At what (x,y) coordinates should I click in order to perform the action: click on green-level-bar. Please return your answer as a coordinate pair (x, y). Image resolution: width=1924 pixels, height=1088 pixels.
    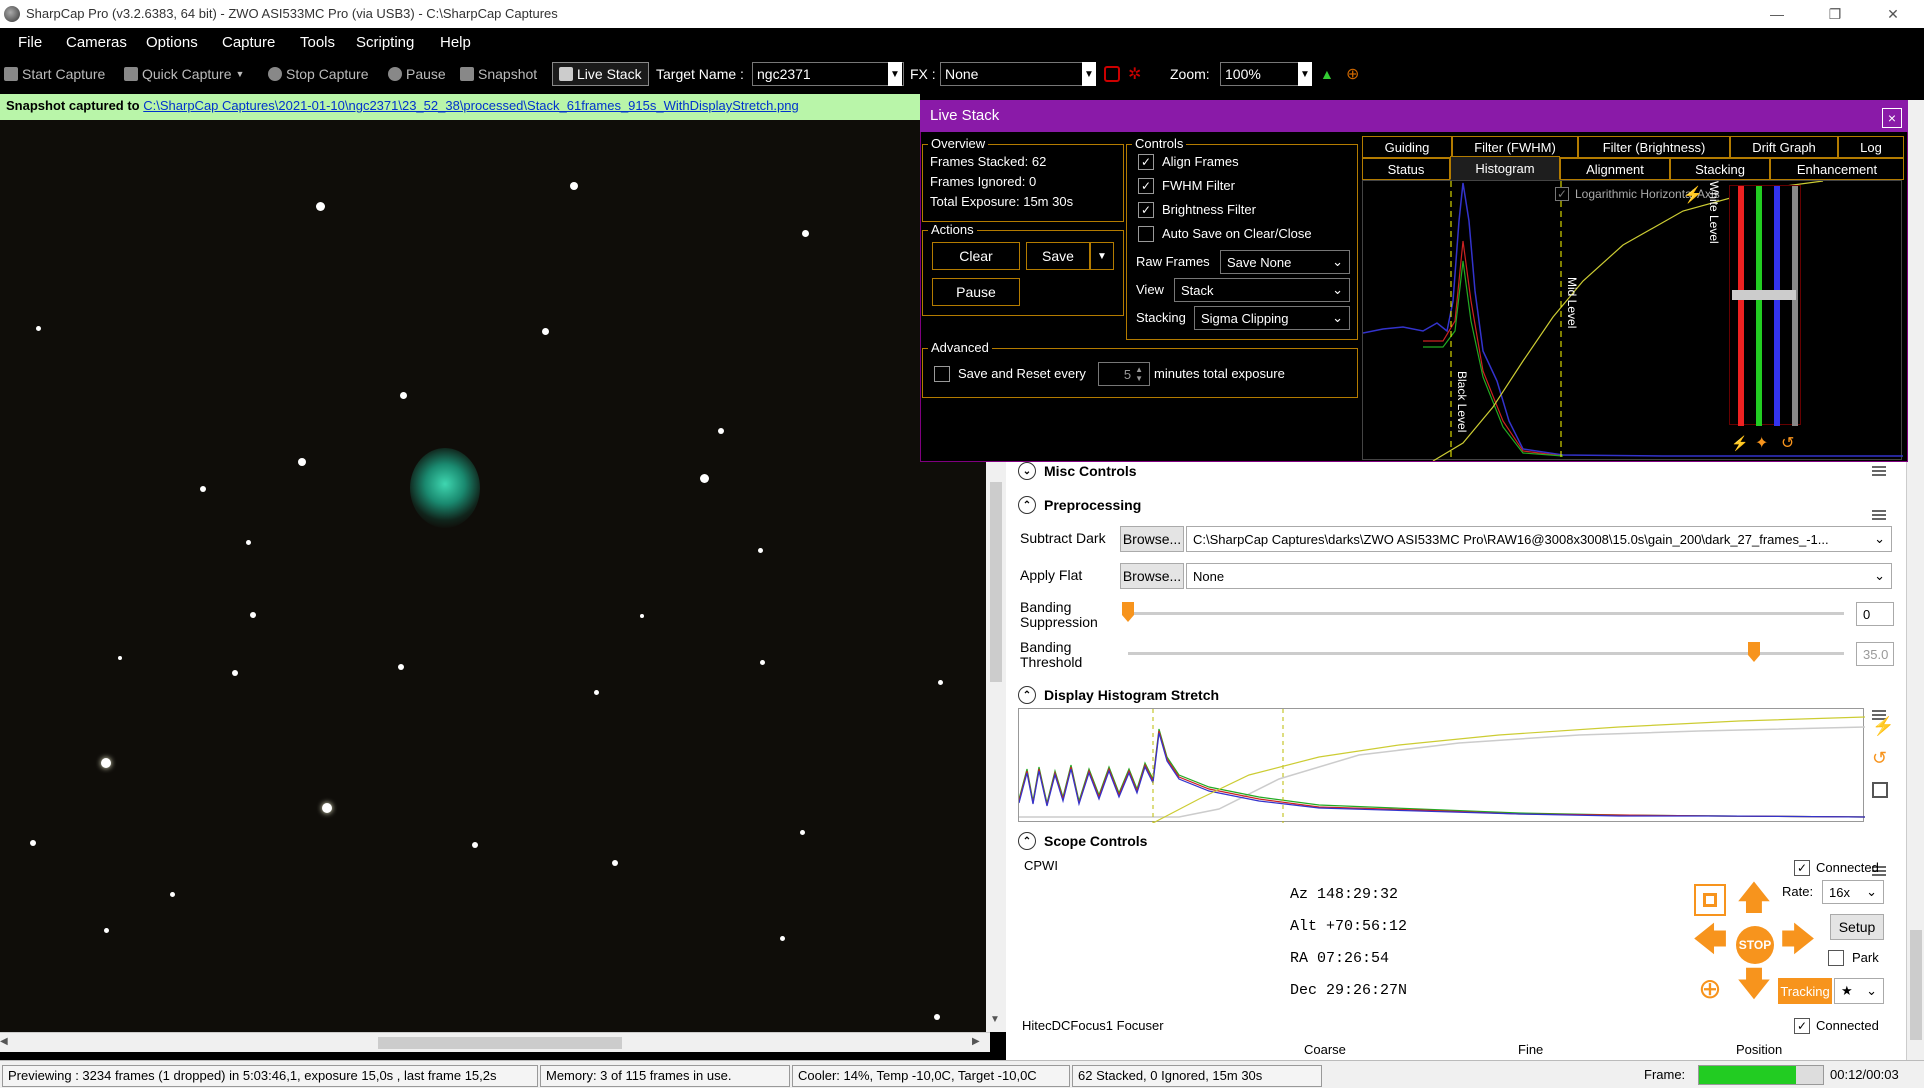
    Looking at the image, I should click on (1759, 306).